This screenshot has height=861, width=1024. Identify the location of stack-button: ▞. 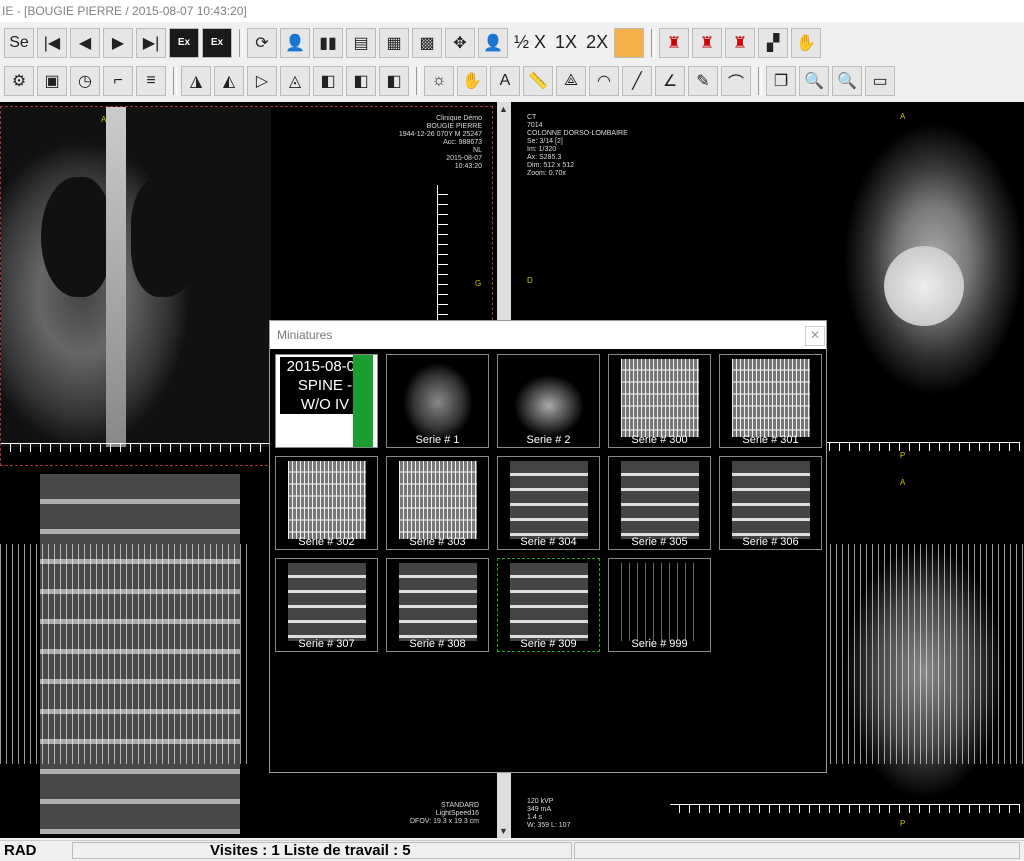
(773, 42).